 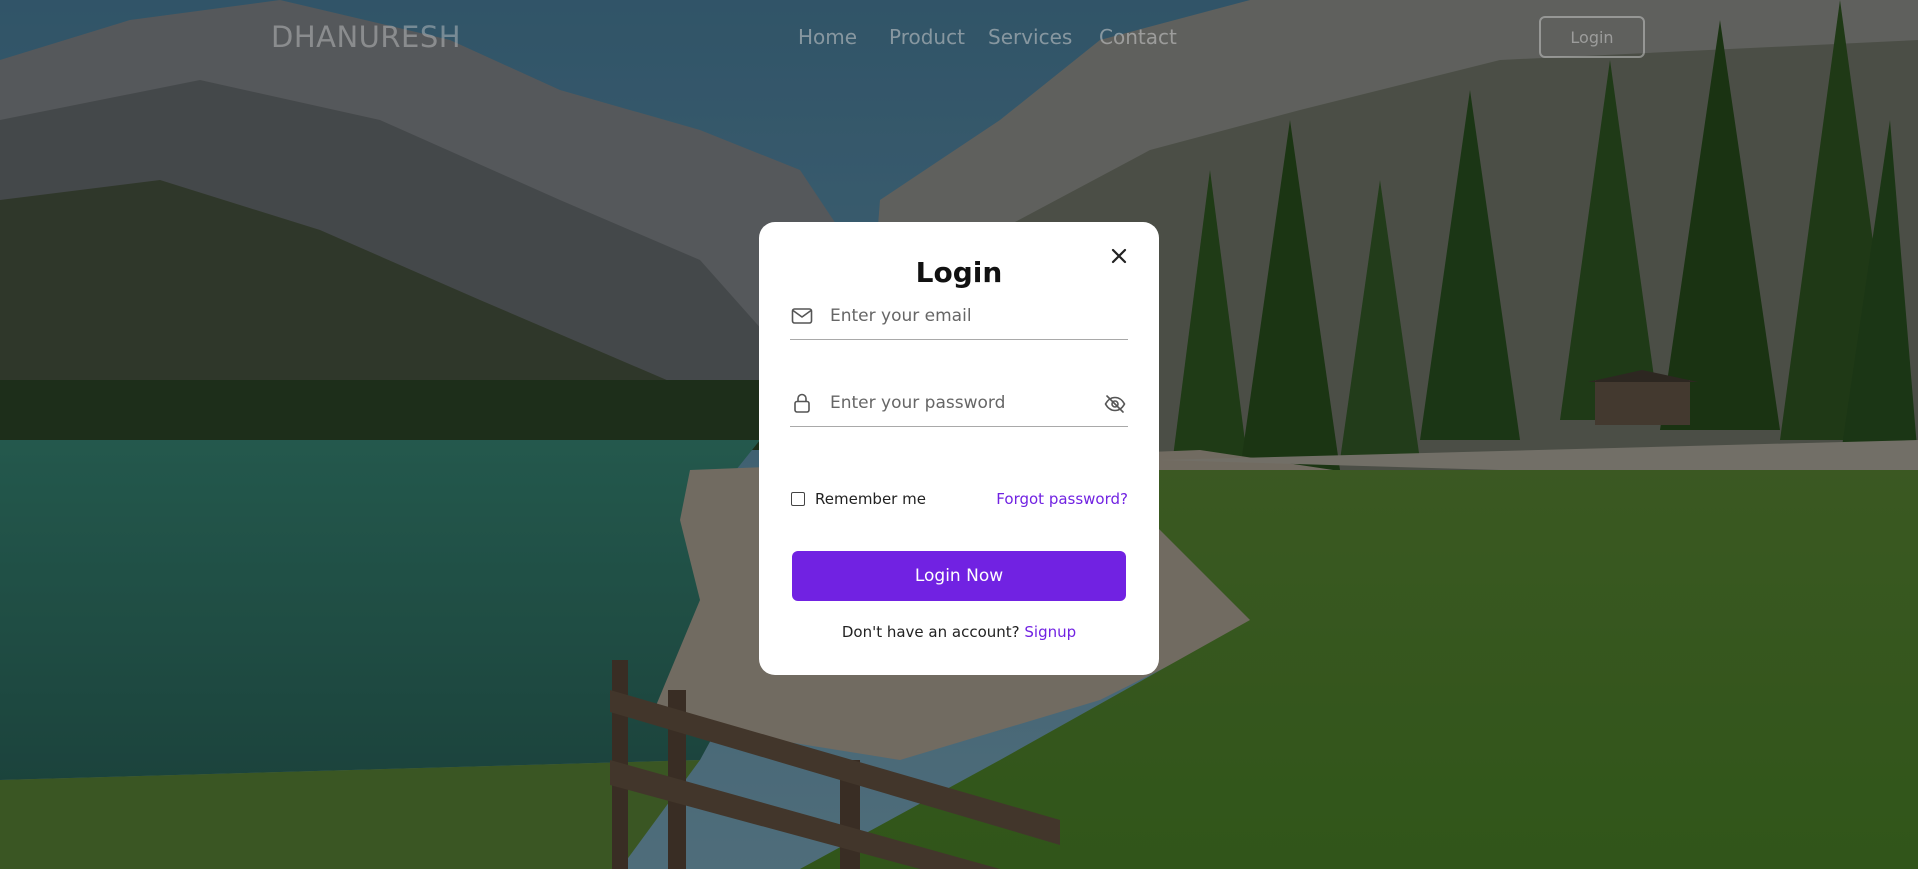 I want to click on remember-me-checkbox, so click(x=798, y=499).